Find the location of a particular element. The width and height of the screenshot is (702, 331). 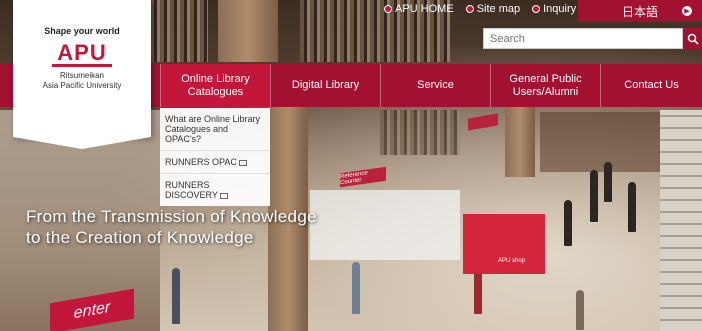

search-bar is located at coordinates (592, 38).